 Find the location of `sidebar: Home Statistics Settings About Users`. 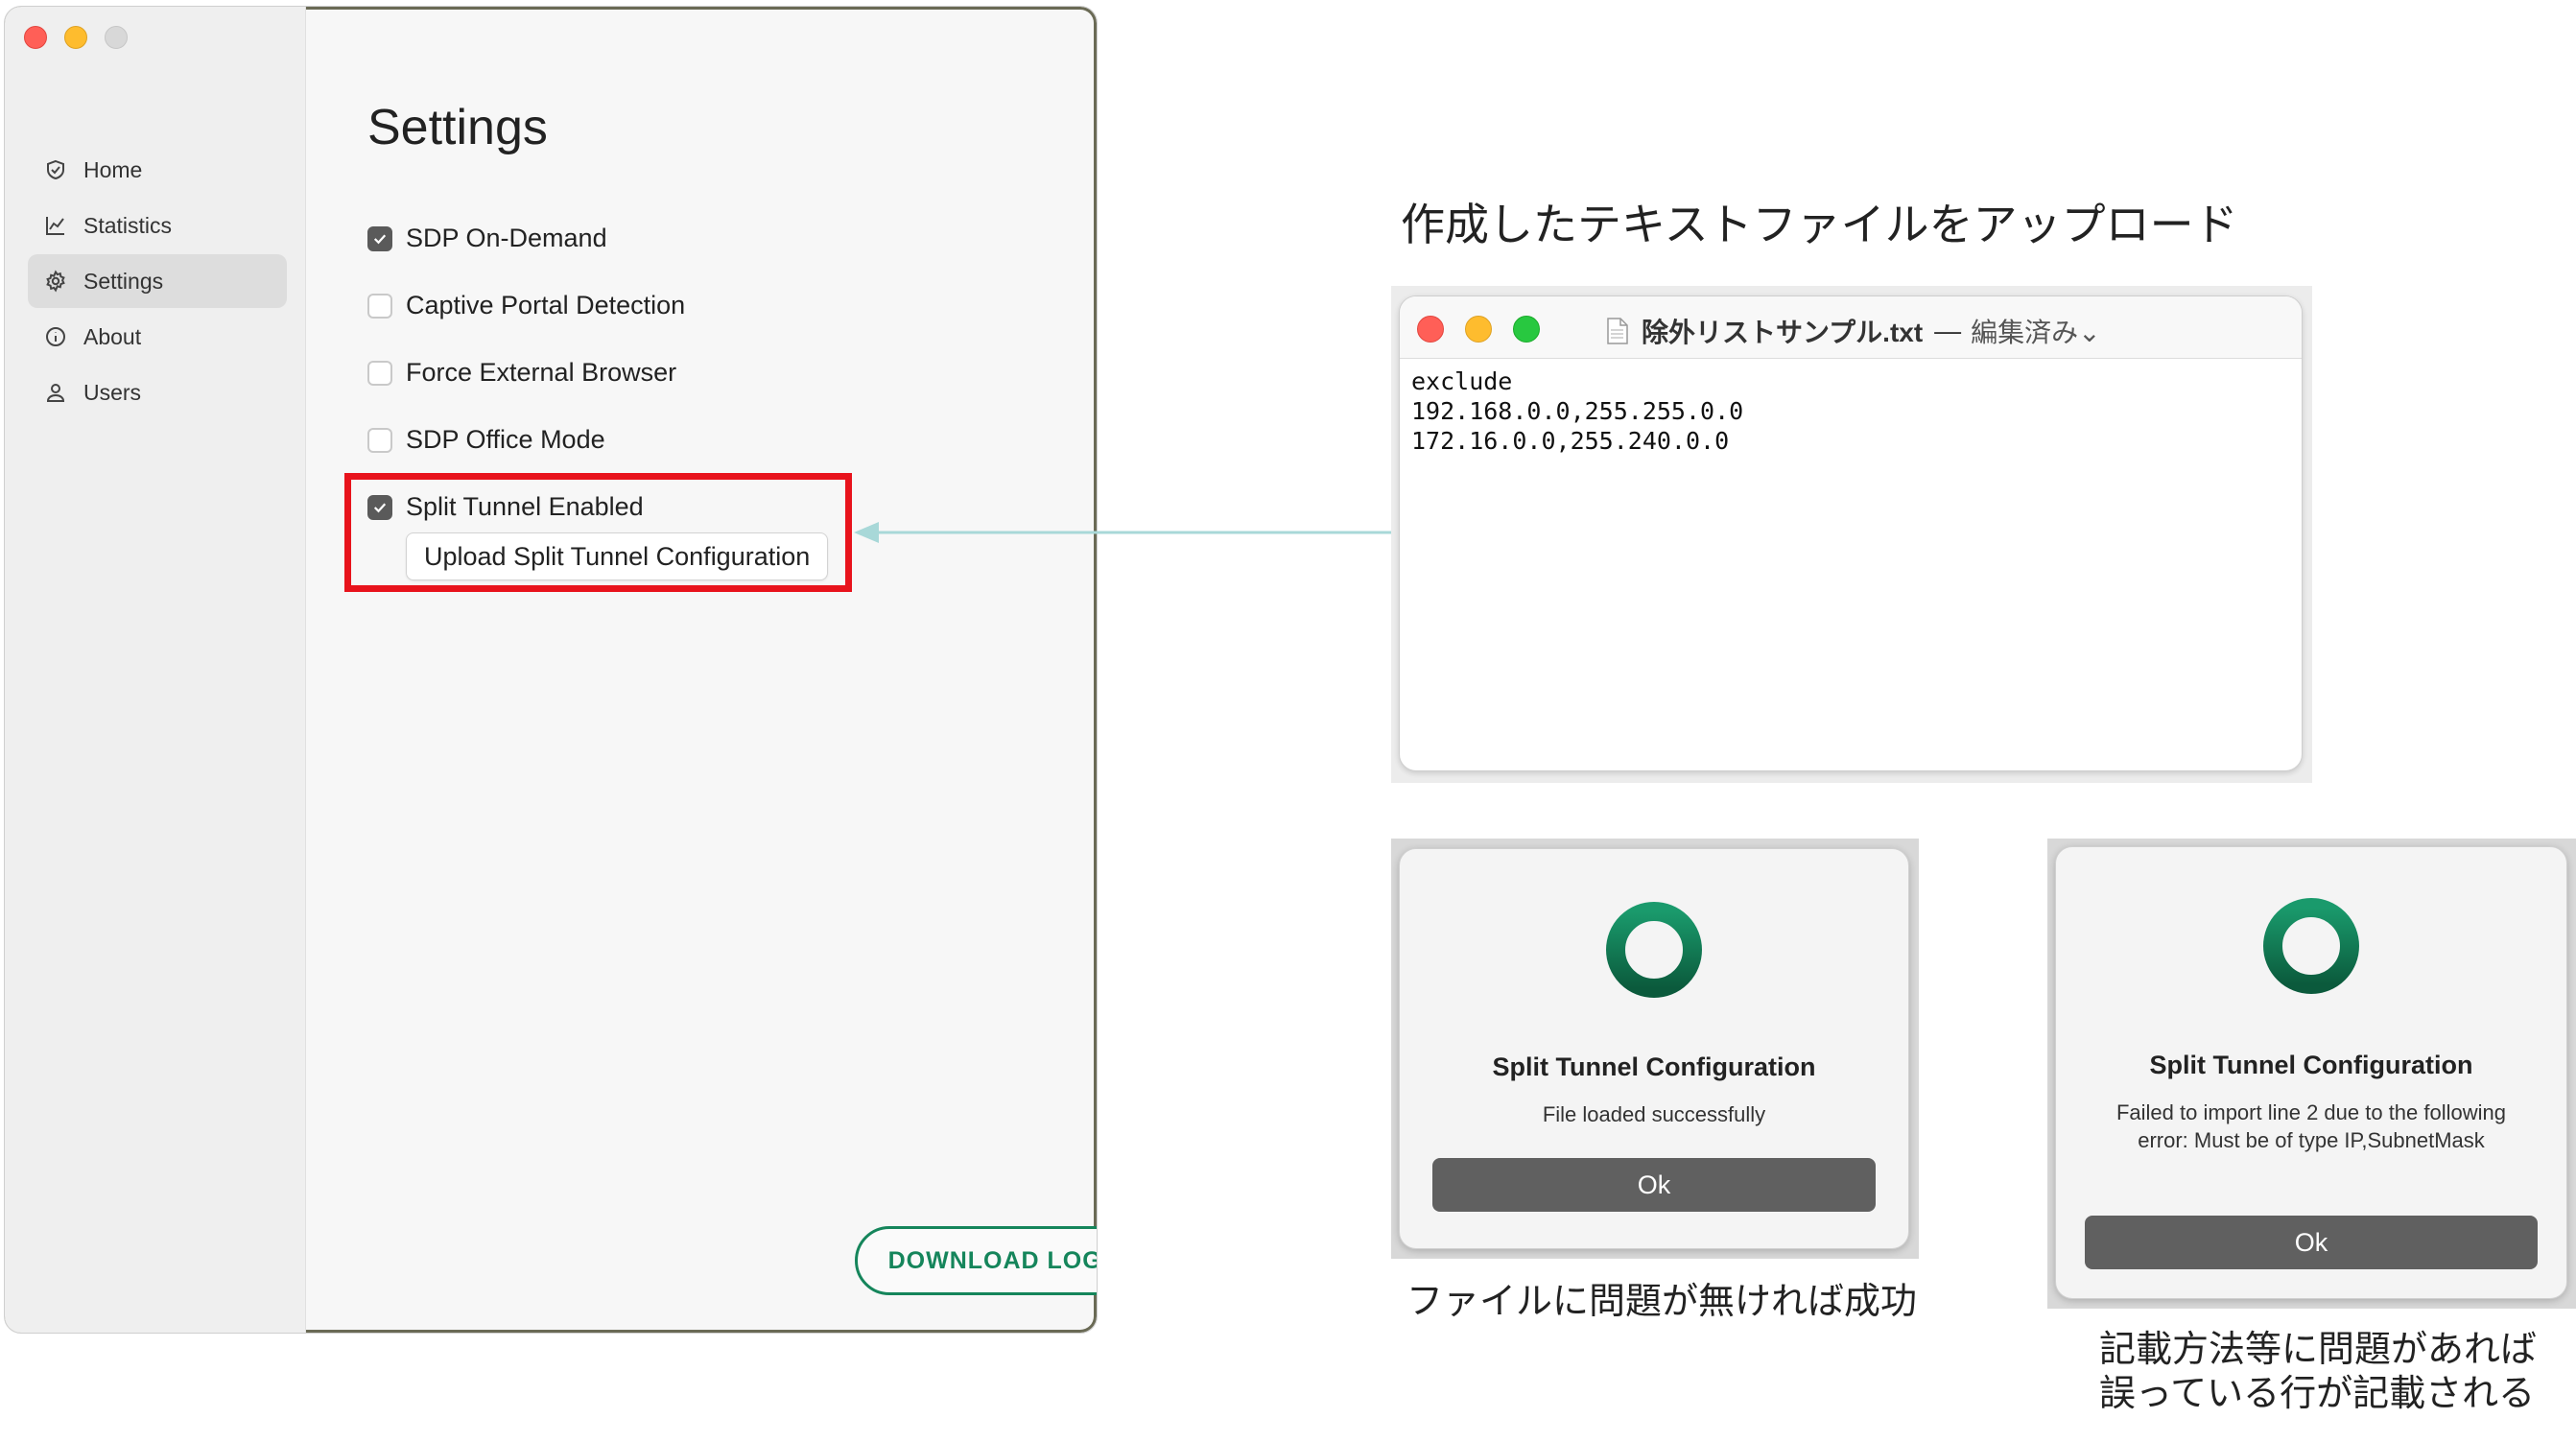

sidebar: Home Statistics Settings About Users is located at coordinates (155, 670).